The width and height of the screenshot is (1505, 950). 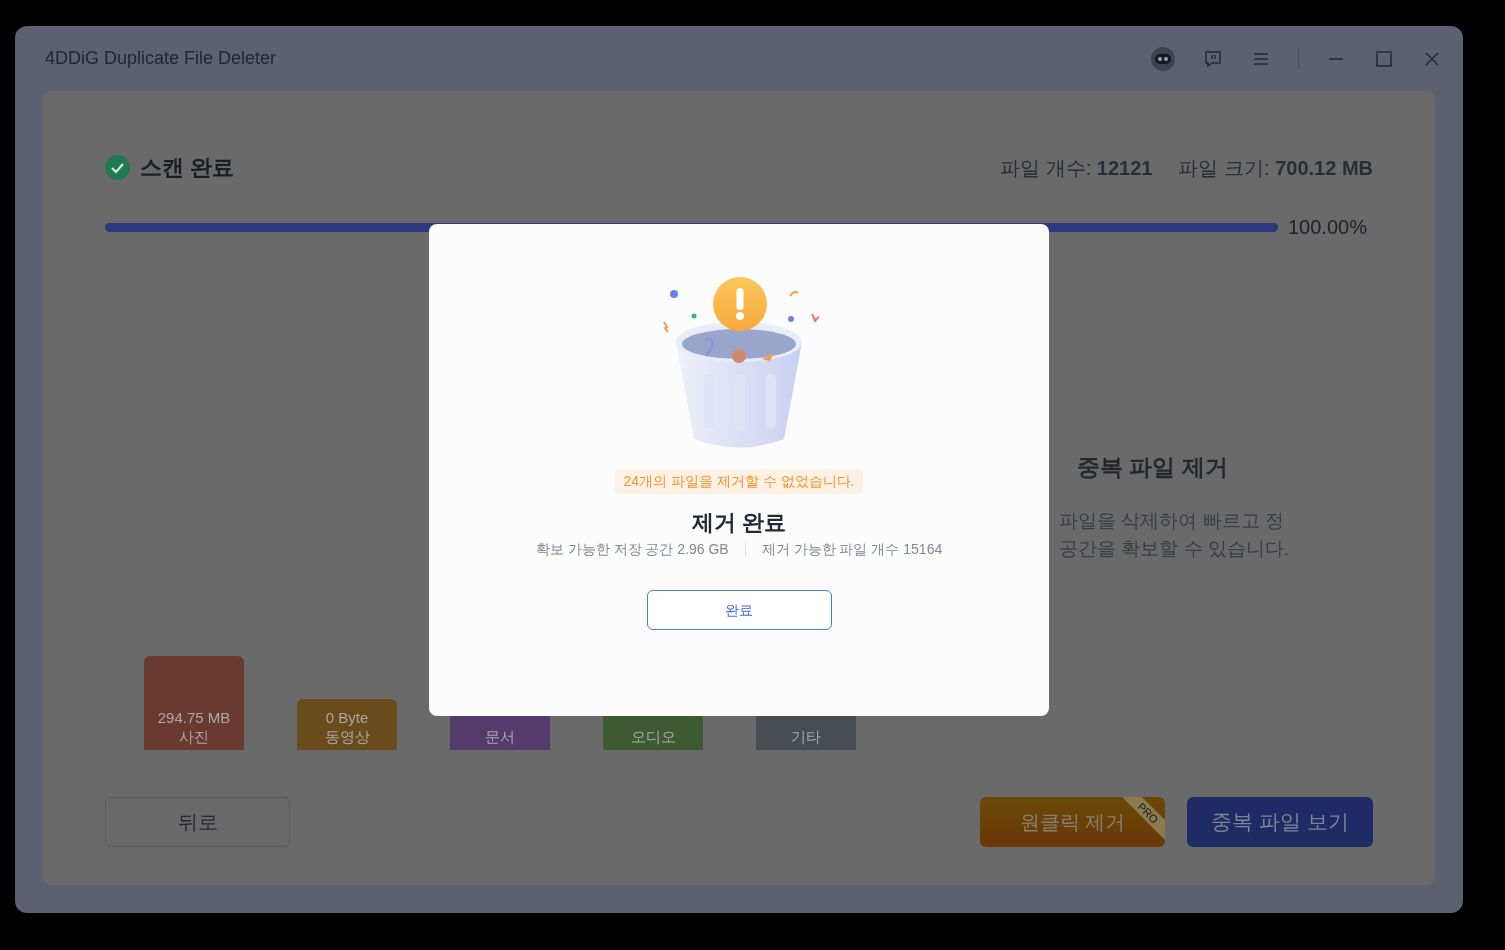 I want to click on category-size: 0 Byte, so click(x=347, y=717).